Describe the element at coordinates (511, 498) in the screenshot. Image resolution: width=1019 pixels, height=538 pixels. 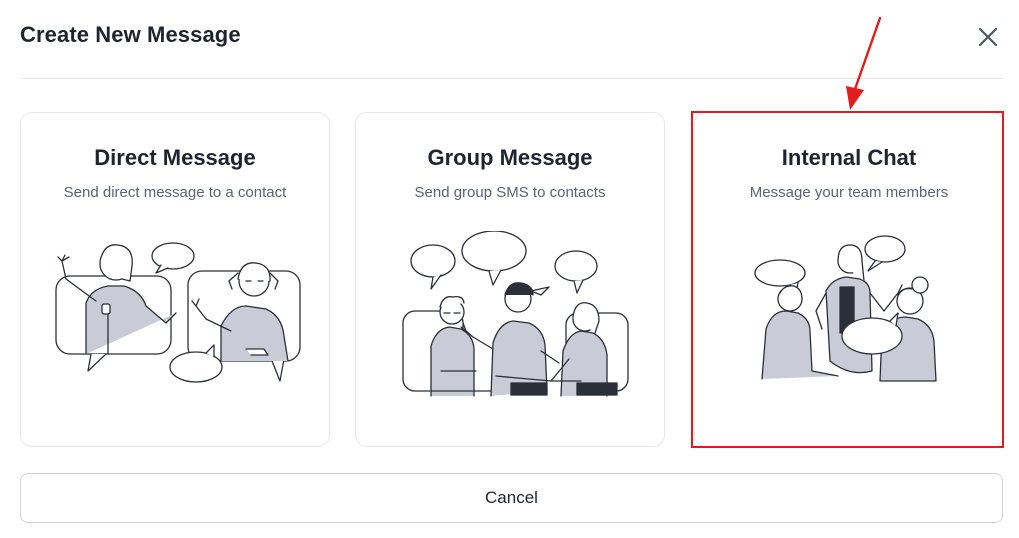
I see `cancel-button: Cancel` at that location.